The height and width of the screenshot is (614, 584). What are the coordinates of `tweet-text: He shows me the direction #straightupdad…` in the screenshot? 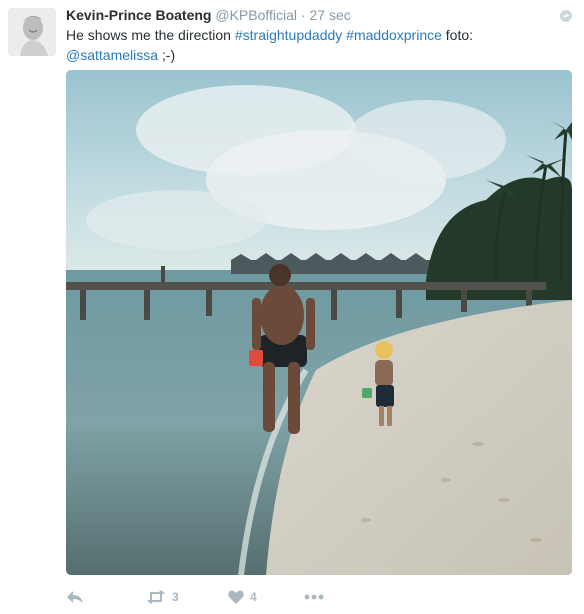 It's located at (306, 45).